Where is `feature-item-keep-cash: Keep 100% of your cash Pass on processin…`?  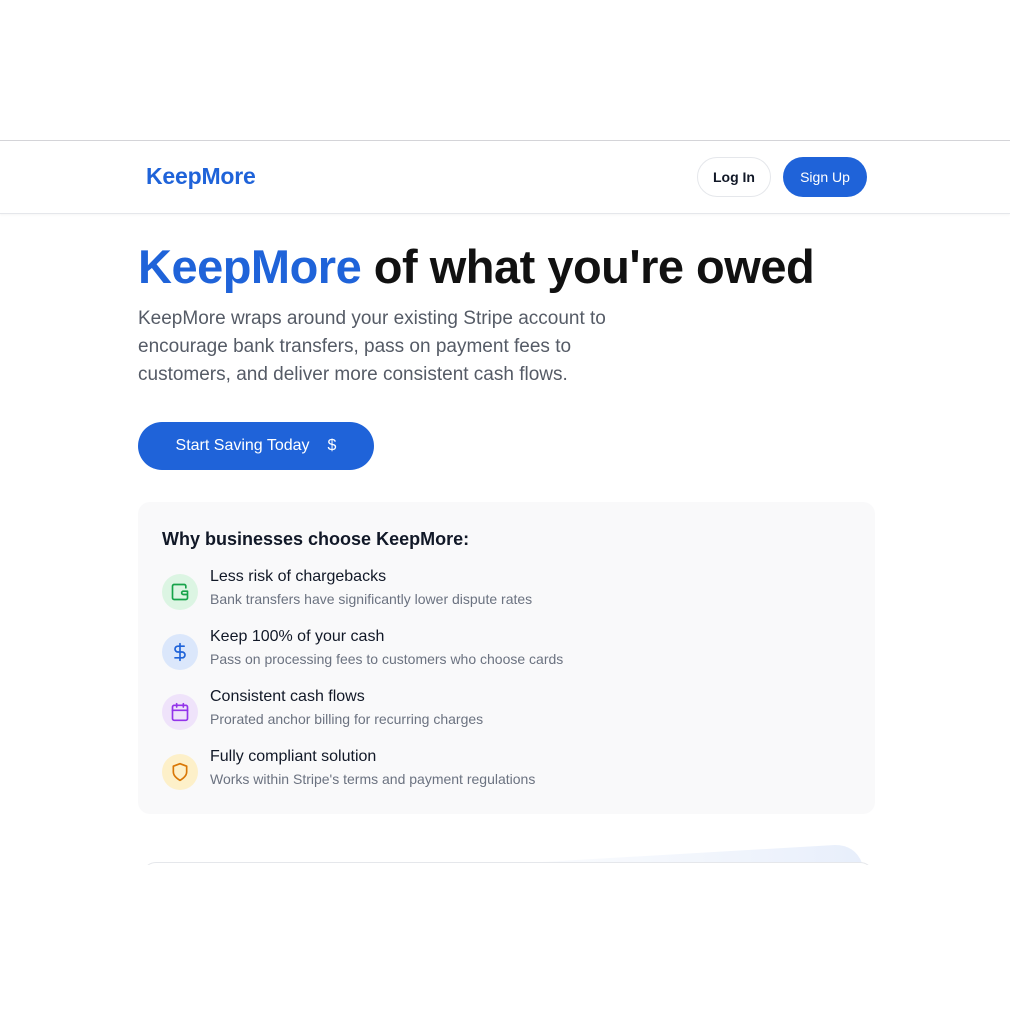 feature-item-keep-cash: Keep 100% of your cash Pass on processin… is located at coordinates (502, 650).